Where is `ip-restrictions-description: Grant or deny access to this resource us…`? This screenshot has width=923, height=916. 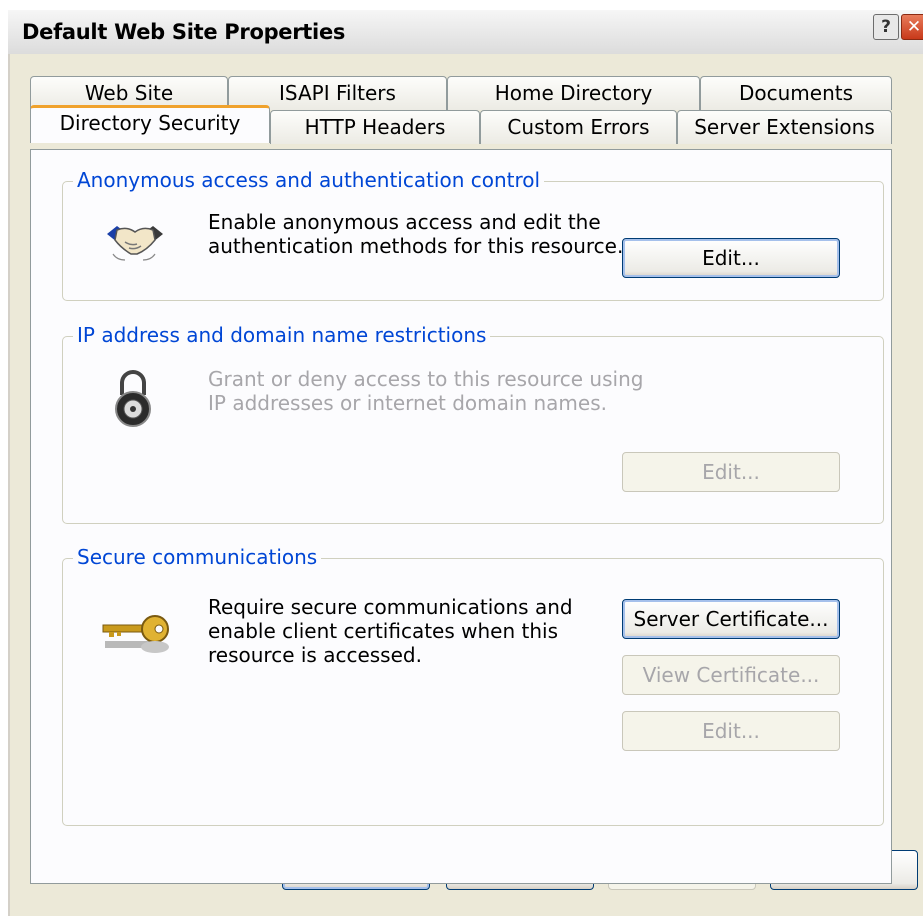 ip-restrictions-description: Grant or deny access to this resource us… is located at coordinates (425, 391).